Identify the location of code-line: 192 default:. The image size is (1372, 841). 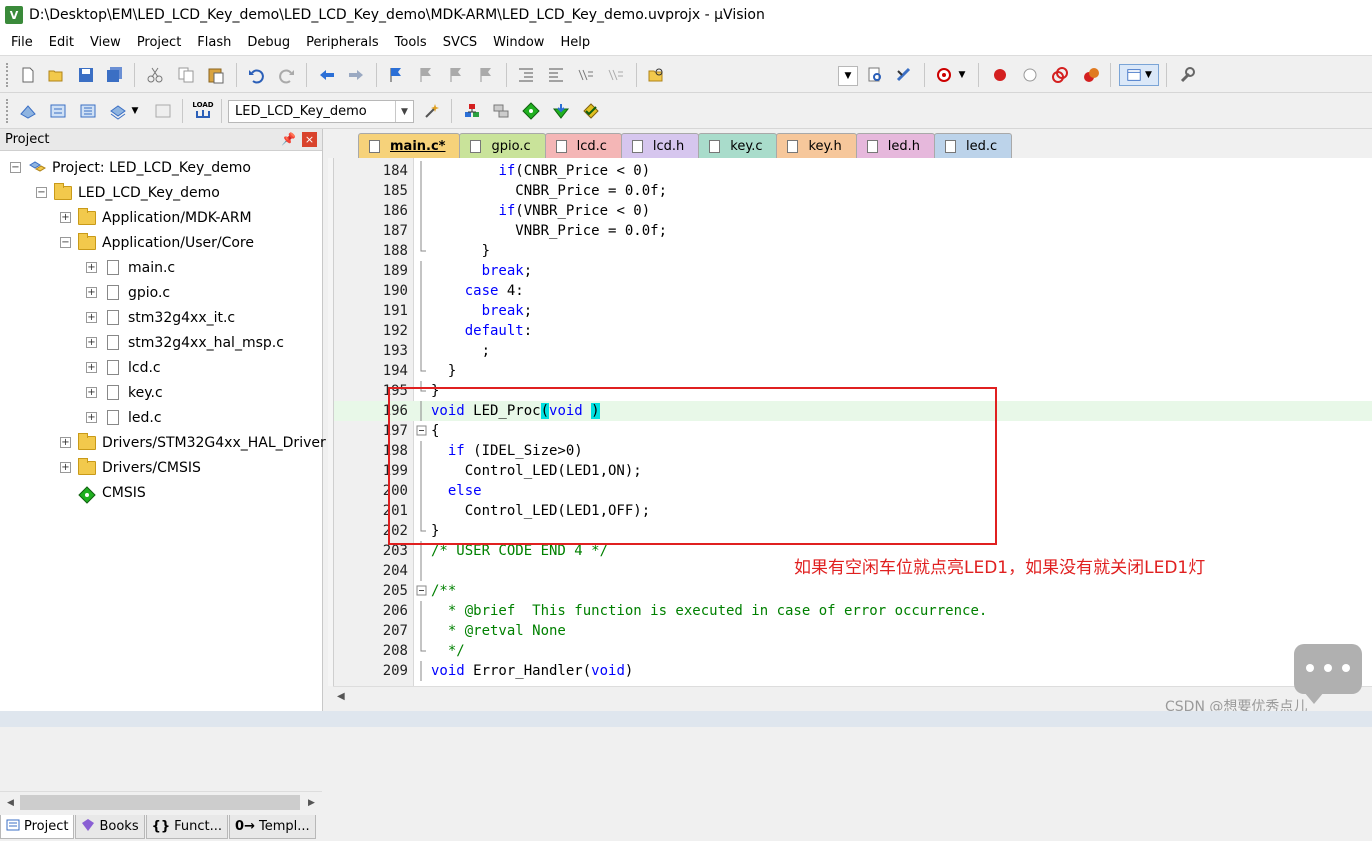
(853, 331).